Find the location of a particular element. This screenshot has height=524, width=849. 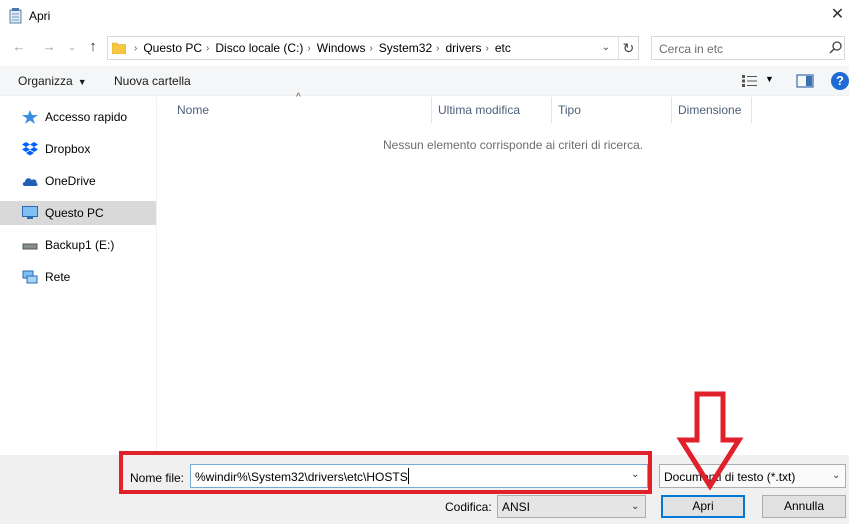

encoding-value: ANSI is located at coordinates (516, 507).